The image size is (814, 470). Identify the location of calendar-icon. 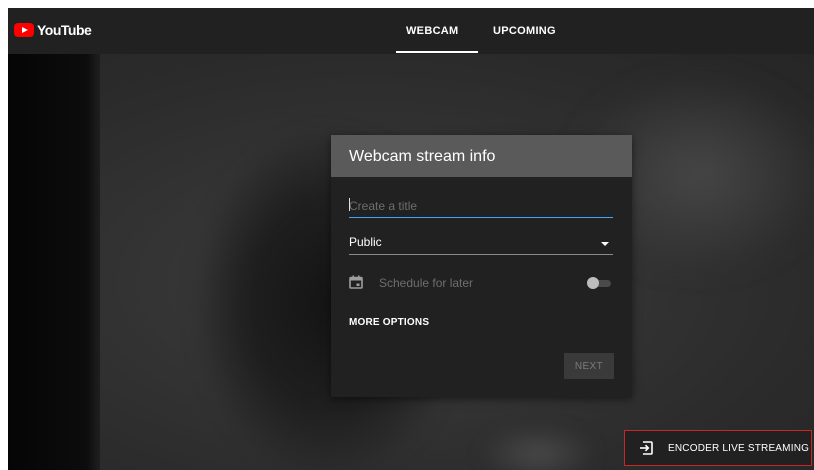
(356, 282).